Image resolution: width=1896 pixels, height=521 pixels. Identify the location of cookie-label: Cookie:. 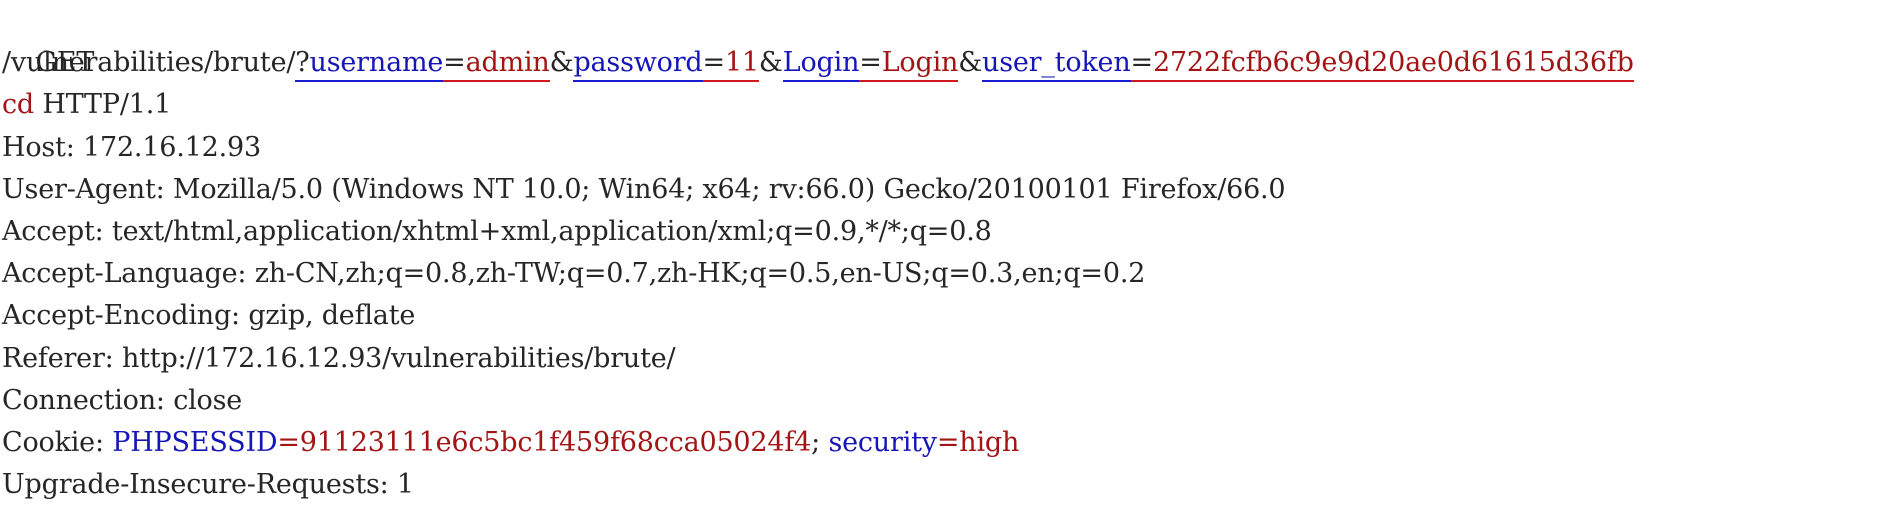
(57, 442).